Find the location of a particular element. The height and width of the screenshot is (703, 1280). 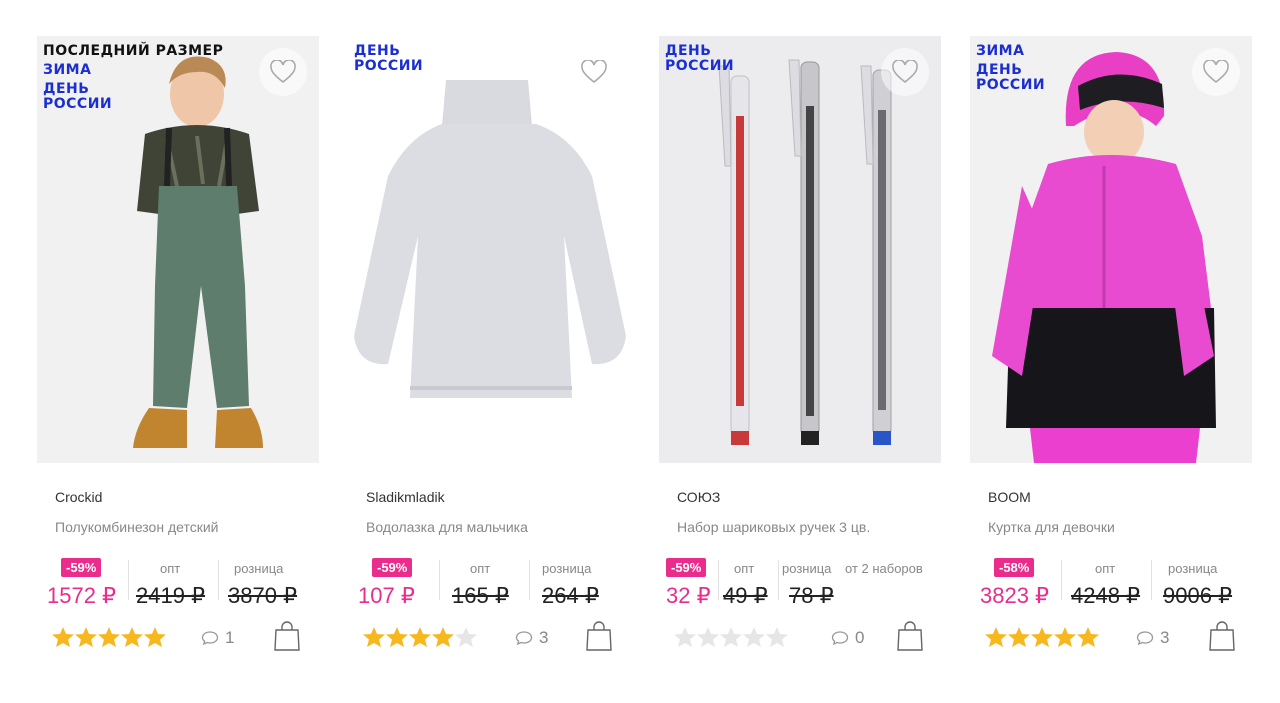

retail-price: 9006 ₽ is located at coordinates (1198, 595).